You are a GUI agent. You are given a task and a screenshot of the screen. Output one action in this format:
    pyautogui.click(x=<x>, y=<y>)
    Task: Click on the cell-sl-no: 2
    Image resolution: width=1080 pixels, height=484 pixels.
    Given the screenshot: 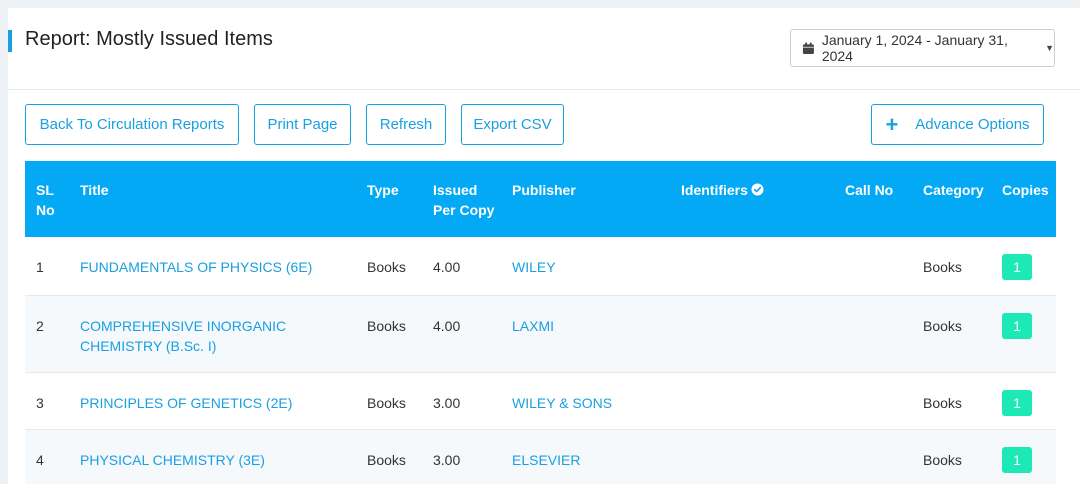 What is the action you would take?
    pyautogui.click(x=40, y=325)
    